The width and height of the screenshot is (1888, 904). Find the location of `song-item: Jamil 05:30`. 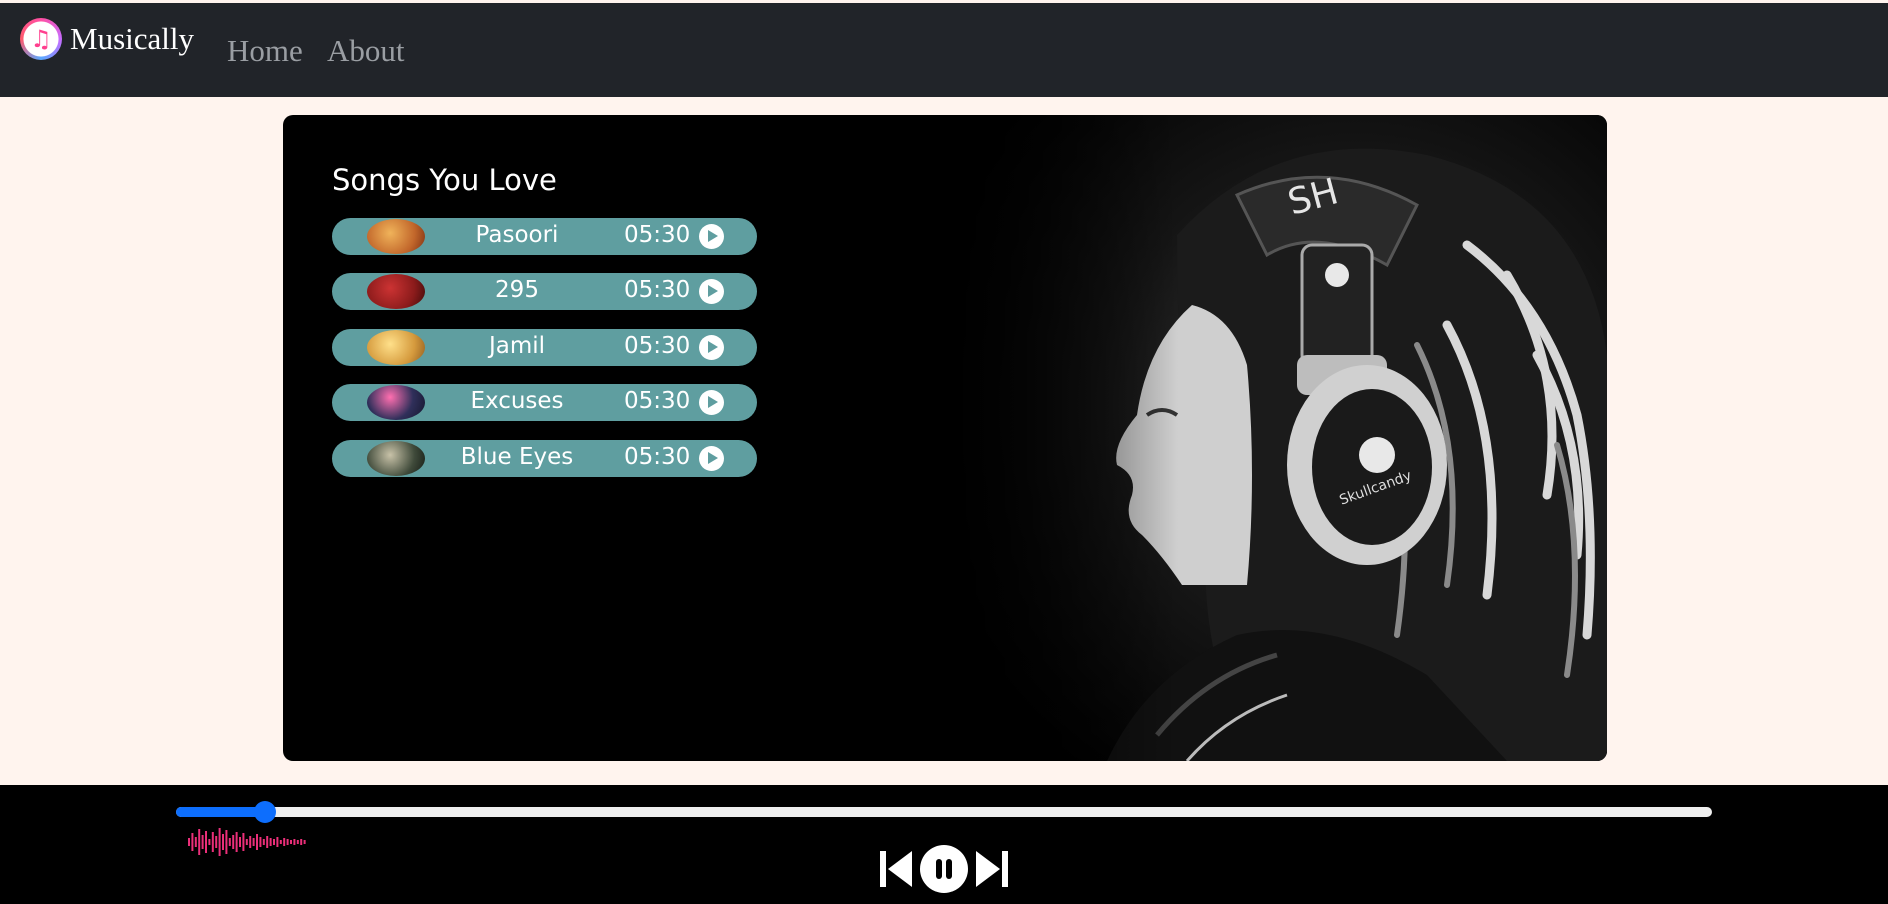

song-item: Jamil 05:30 is located at coordinates (544, 347).